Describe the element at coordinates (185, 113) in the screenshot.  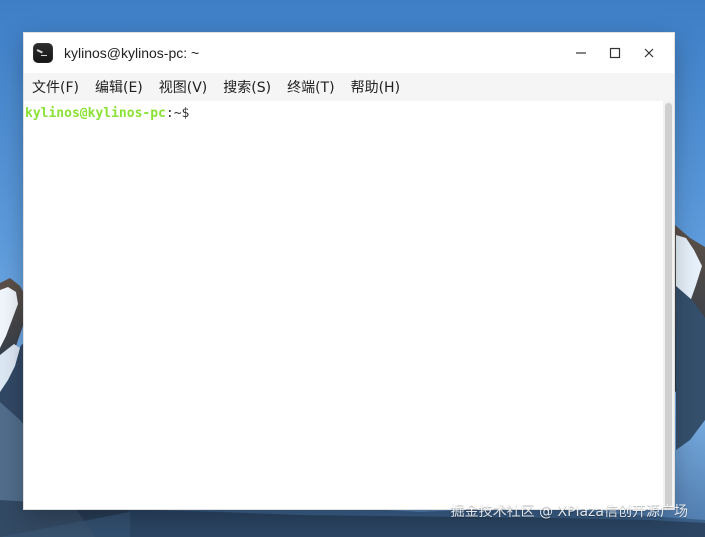
I see `prompt-symbol: $` at that location.